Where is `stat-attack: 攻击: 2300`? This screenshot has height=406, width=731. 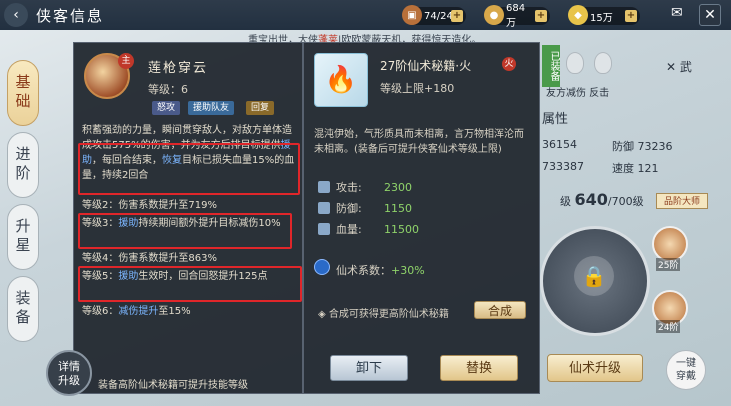
stat-attack: 攻击: 2300 is located at coordinates (365, 187).